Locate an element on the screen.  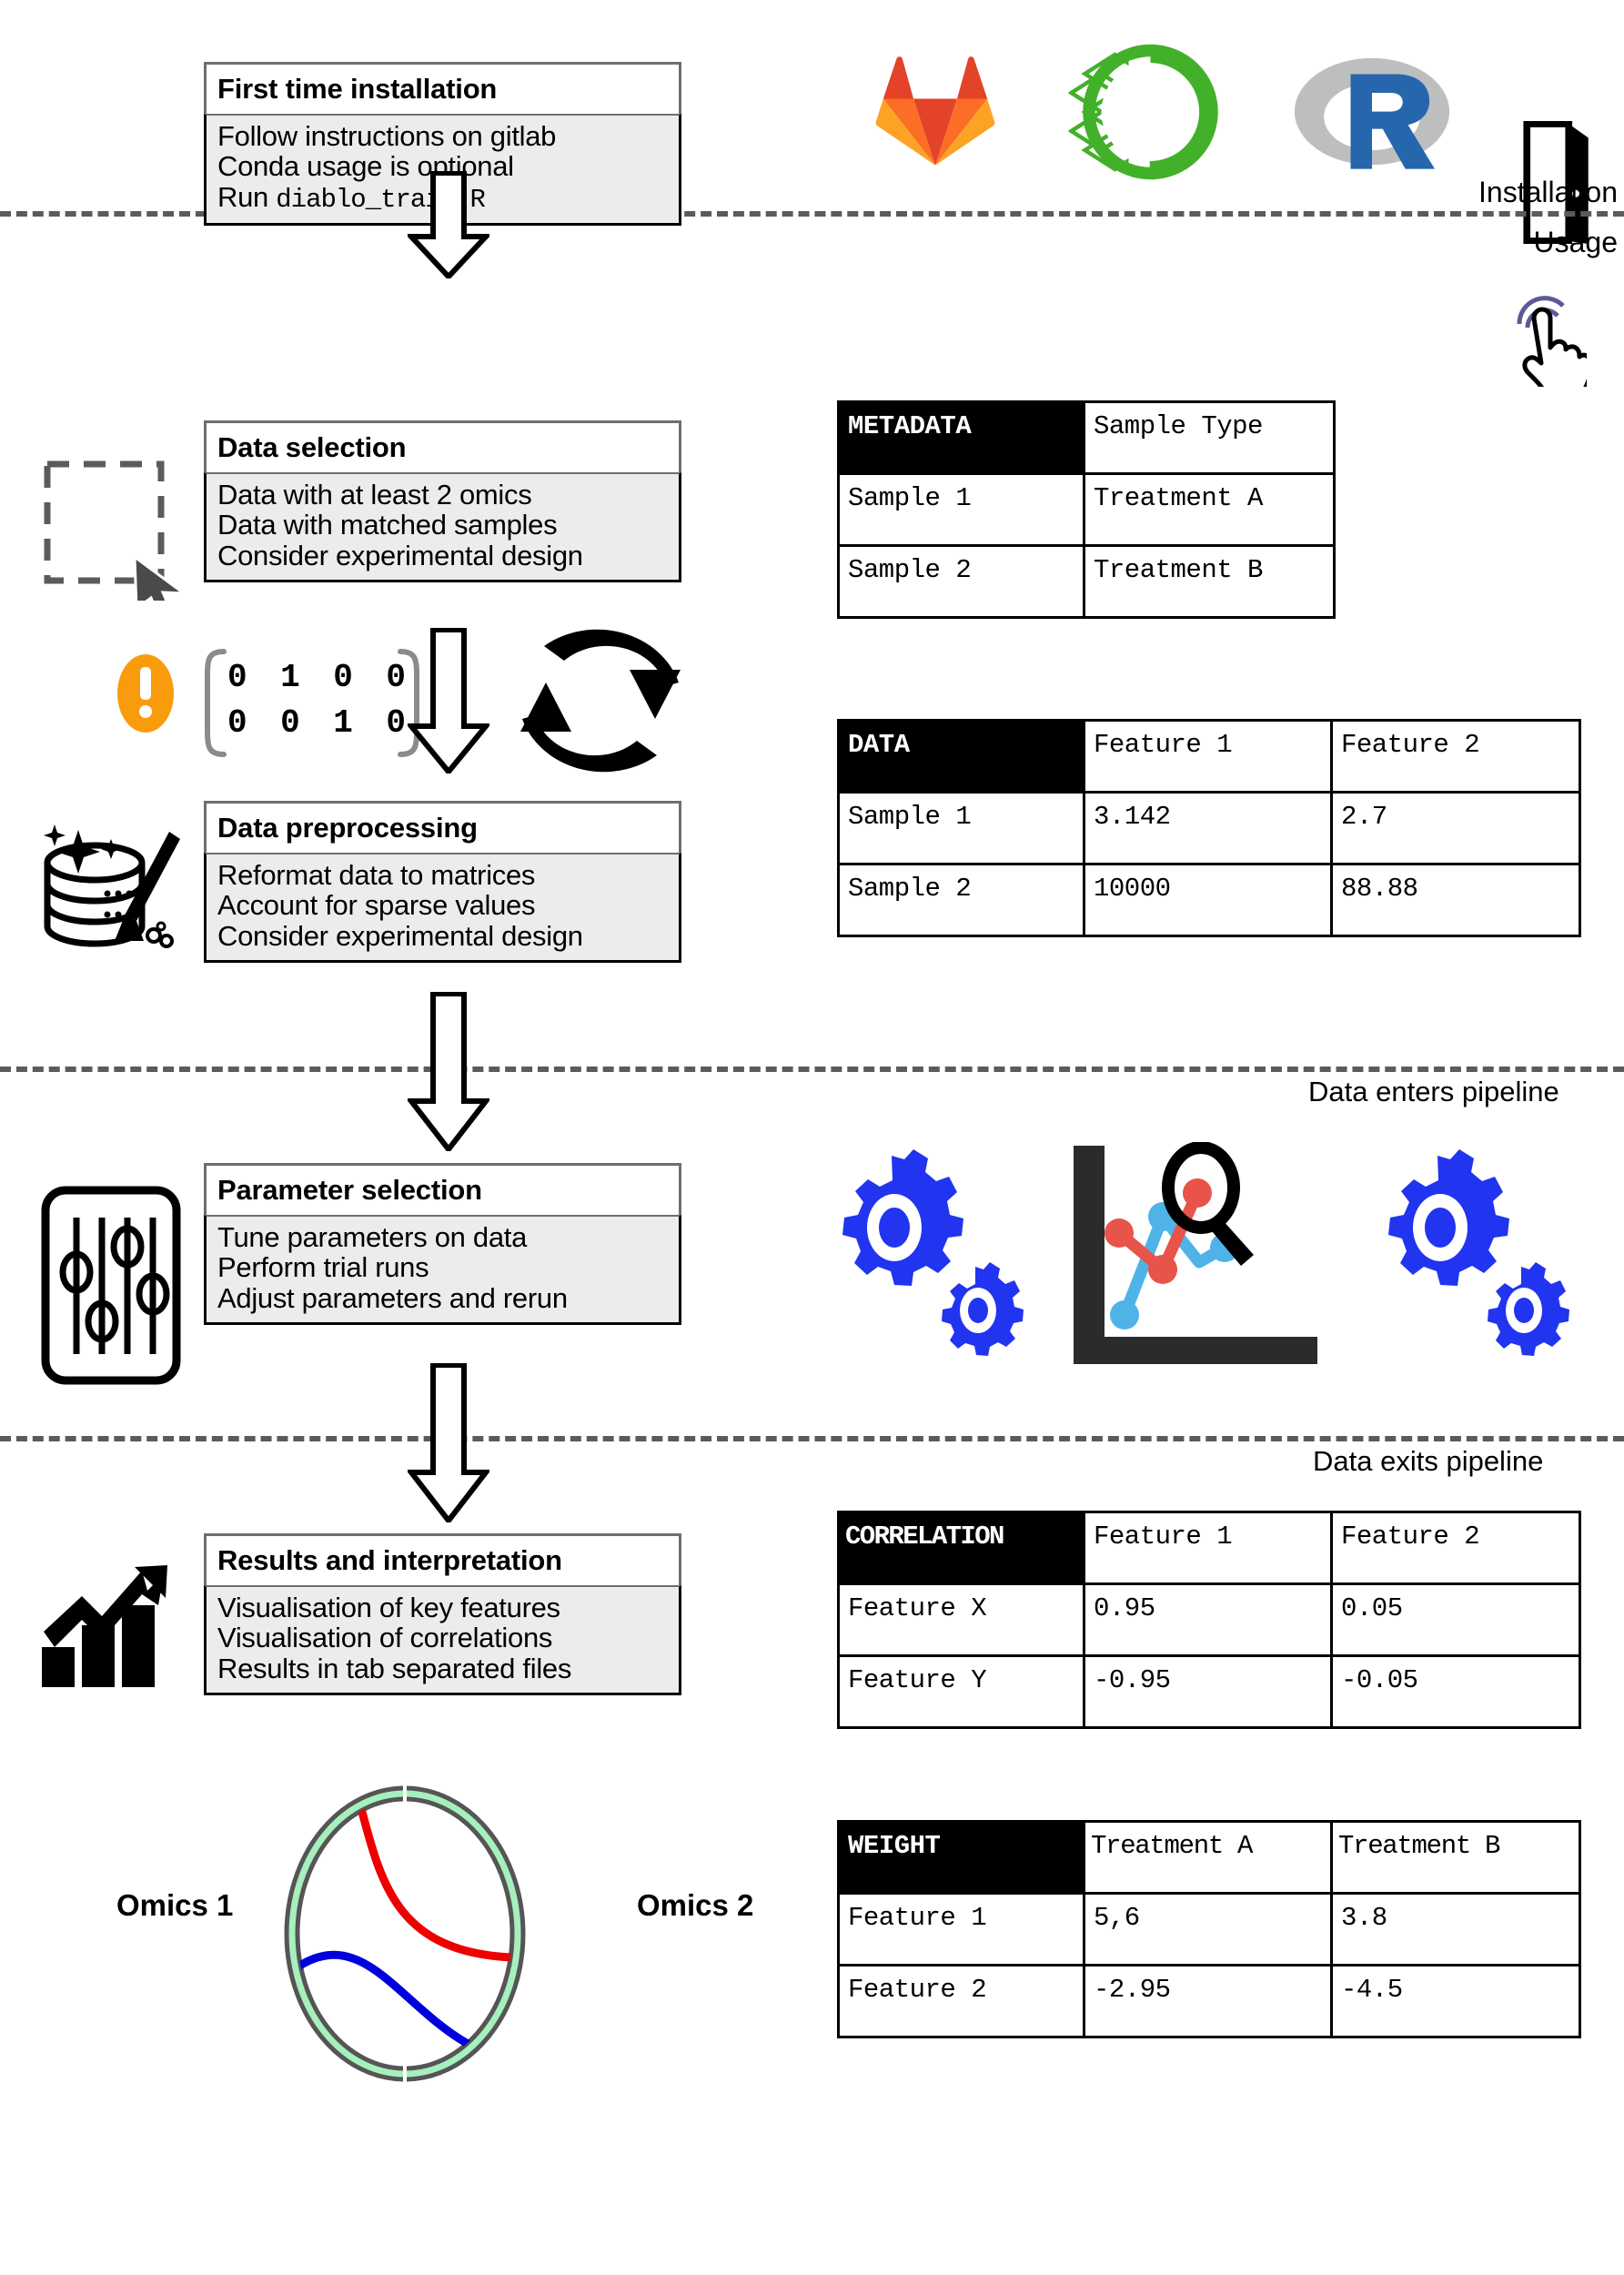
separator-data-exits is located at coordinates (812, 1439).